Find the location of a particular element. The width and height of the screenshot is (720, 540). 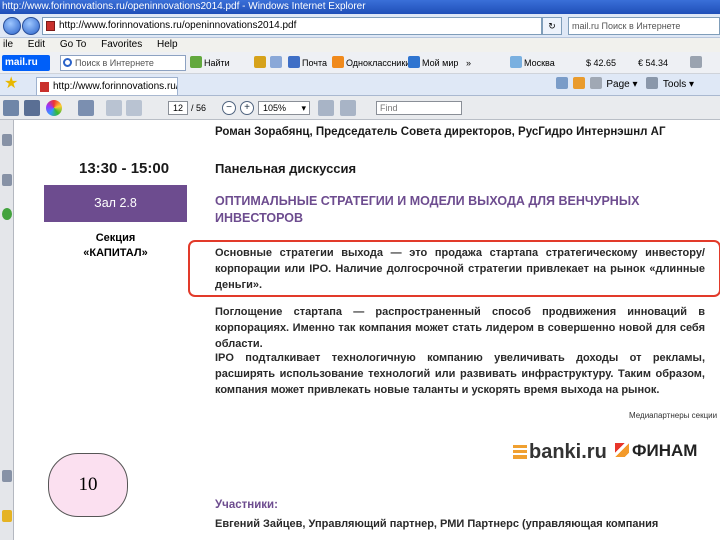

toolbar-more-button: » is located at coordinates (468, 63).